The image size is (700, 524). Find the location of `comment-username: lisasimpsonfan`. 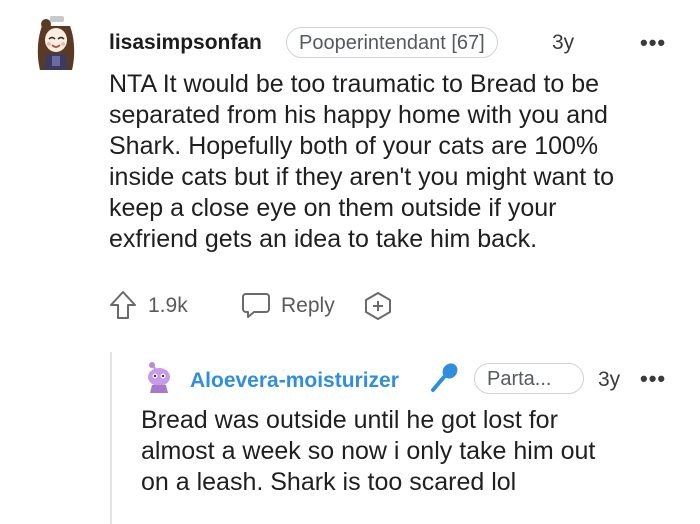

comment-username: lisasimpsonfan is located at coordinates (185, 43).